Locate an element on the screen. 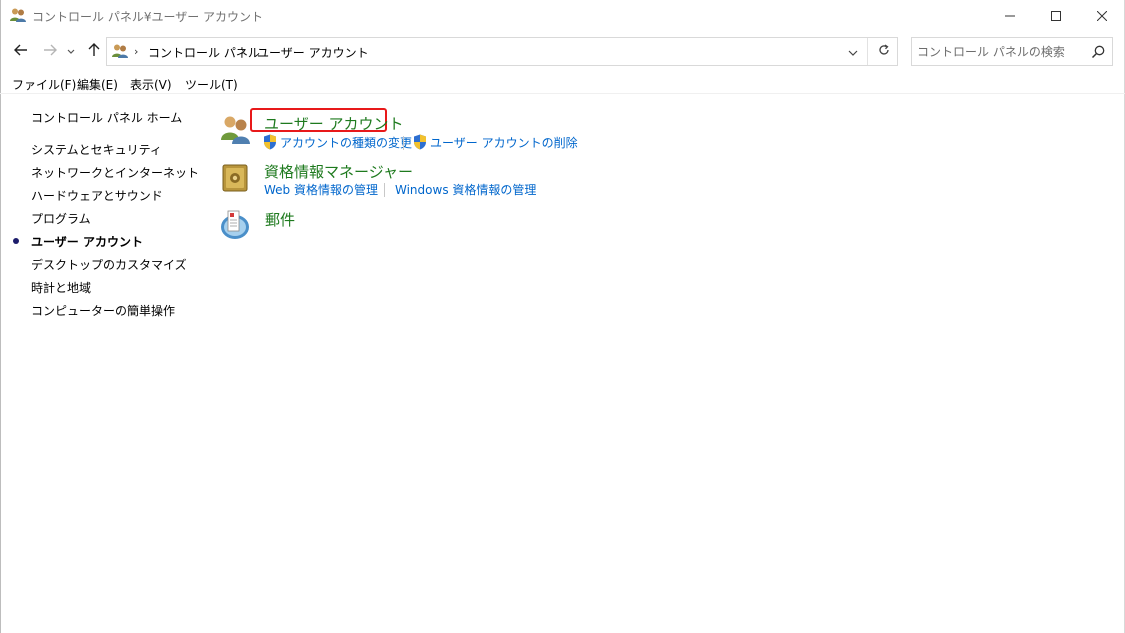  close-button is located at coordinates (1102, 16).